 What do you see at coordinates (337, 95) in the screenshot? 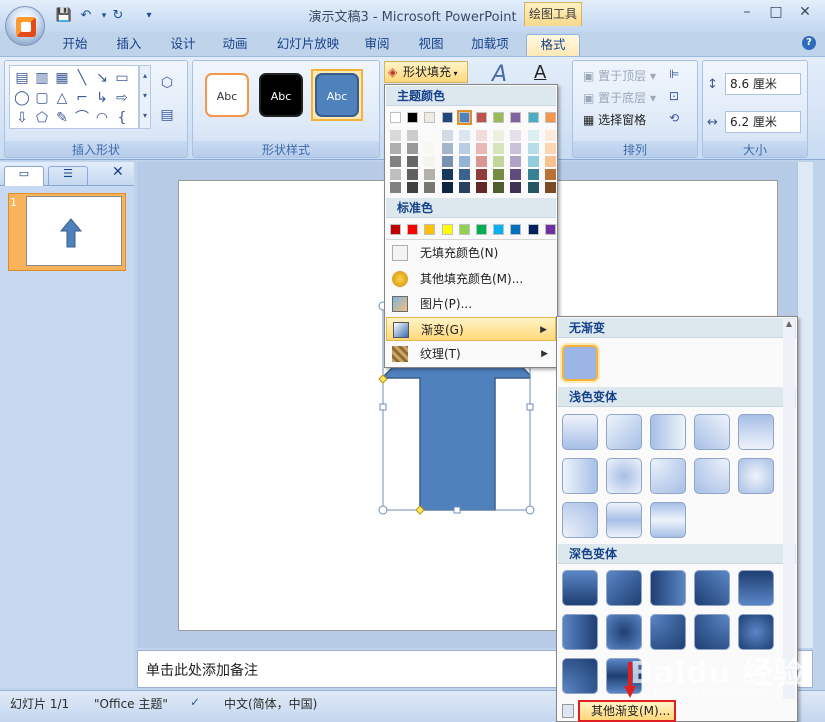
I see `style-blue-fill: Abc` at bounding box center [337, 95].